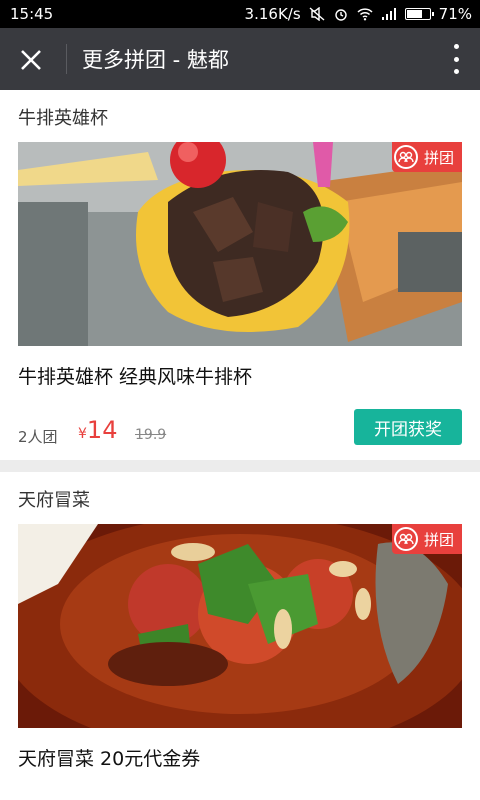  Describe the element at coordinates (408, 427) in the screenshot. I see `start-group-button: 开团获奖` at that location.